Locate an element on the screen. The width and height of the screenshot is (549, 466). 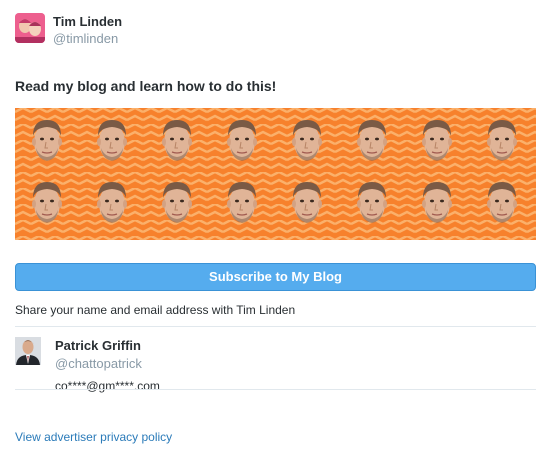
divider-top is located at coordinates (275, 326).